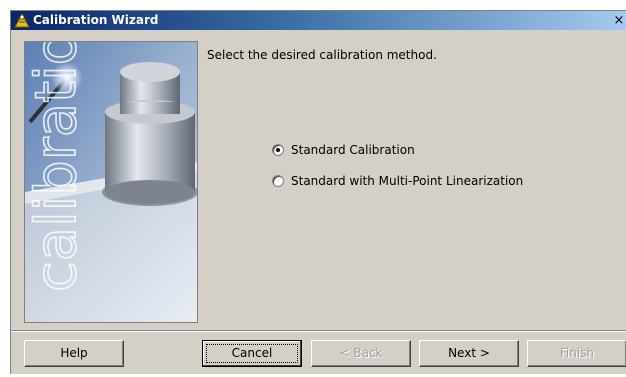 This screenshot has height=377, width=626. I want to click on cancel-button: Cancel, so click(252, 353).